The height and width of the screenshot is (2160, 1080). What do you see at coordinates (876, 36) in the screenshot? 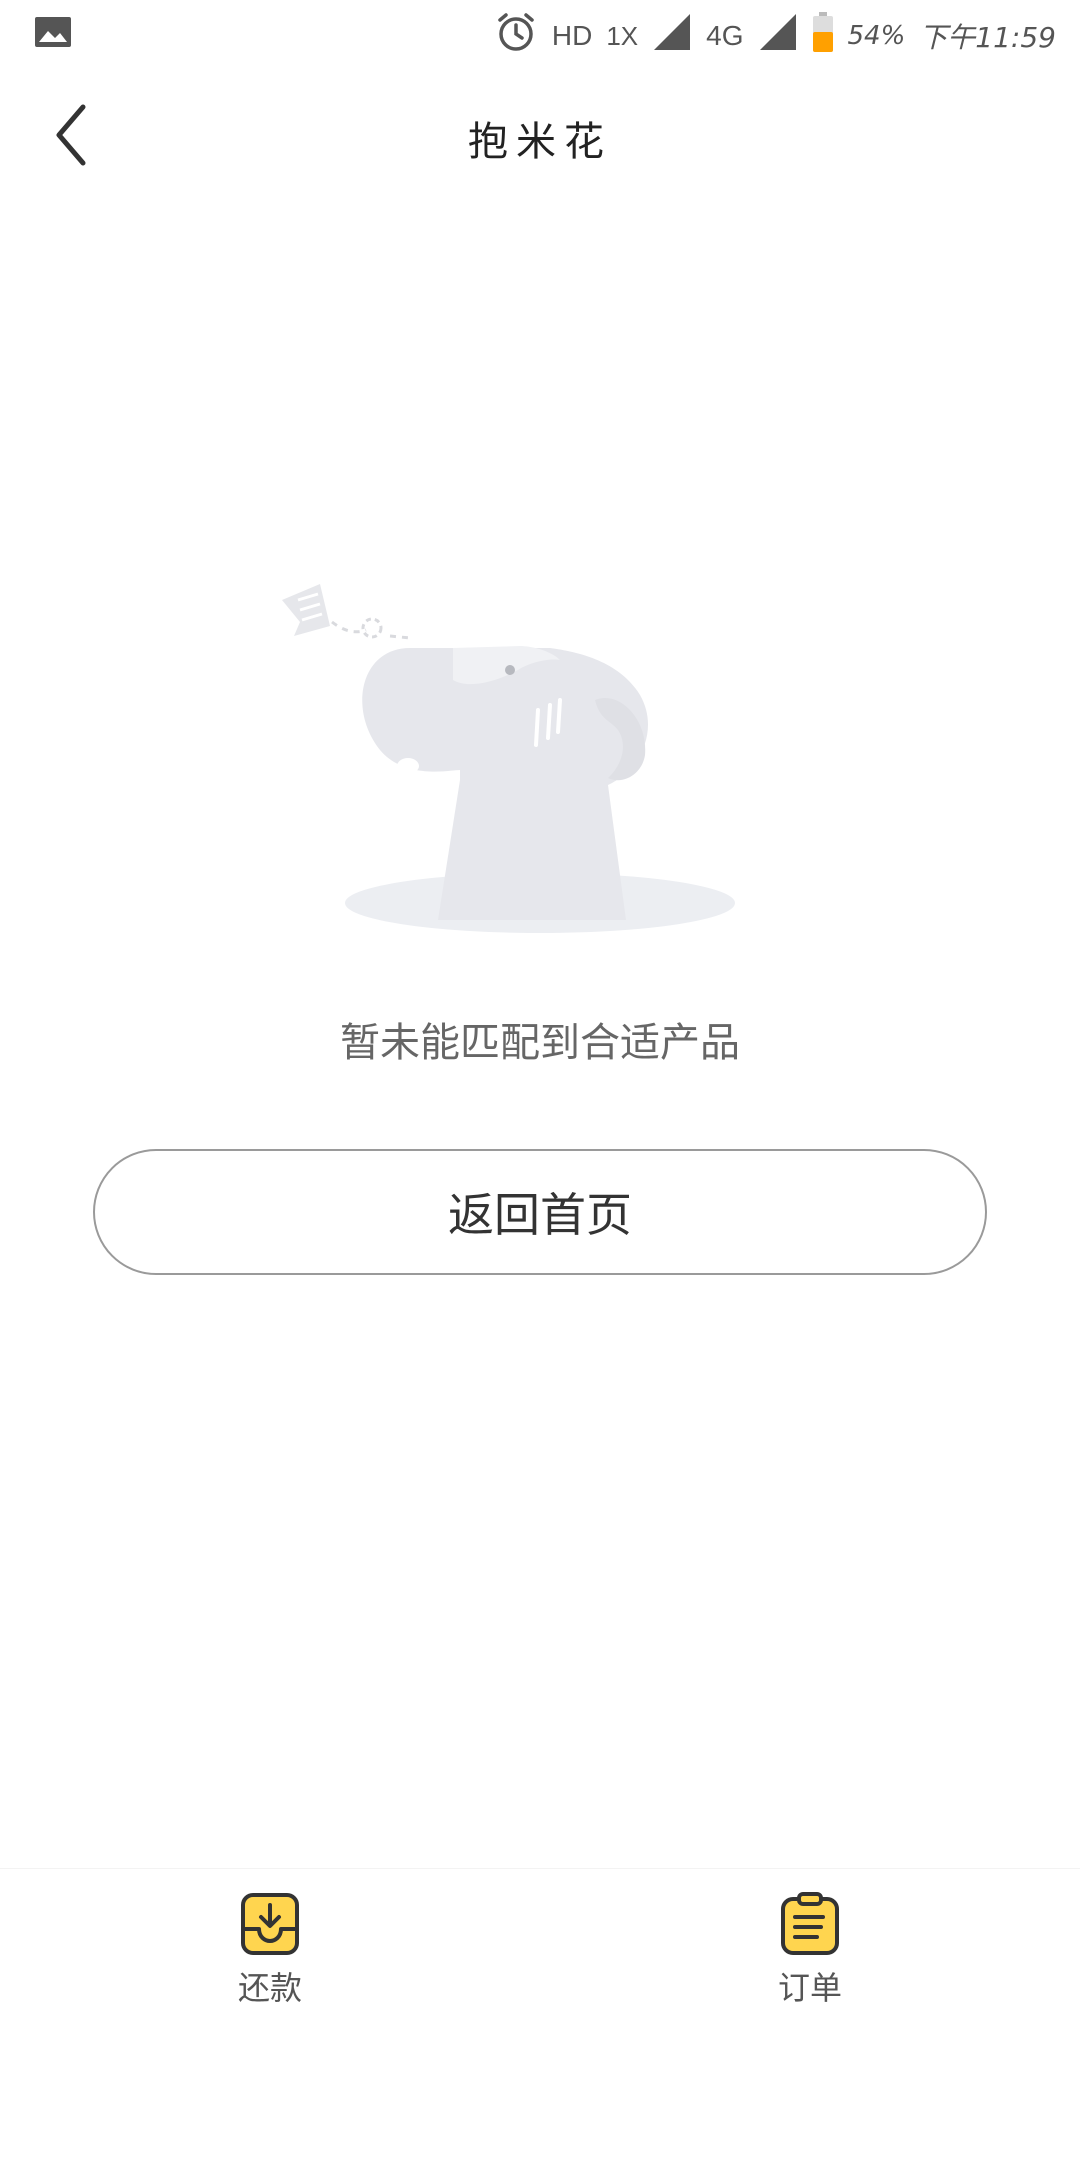
I see `battery-percent: 54%` at bounding box center [876, 36].